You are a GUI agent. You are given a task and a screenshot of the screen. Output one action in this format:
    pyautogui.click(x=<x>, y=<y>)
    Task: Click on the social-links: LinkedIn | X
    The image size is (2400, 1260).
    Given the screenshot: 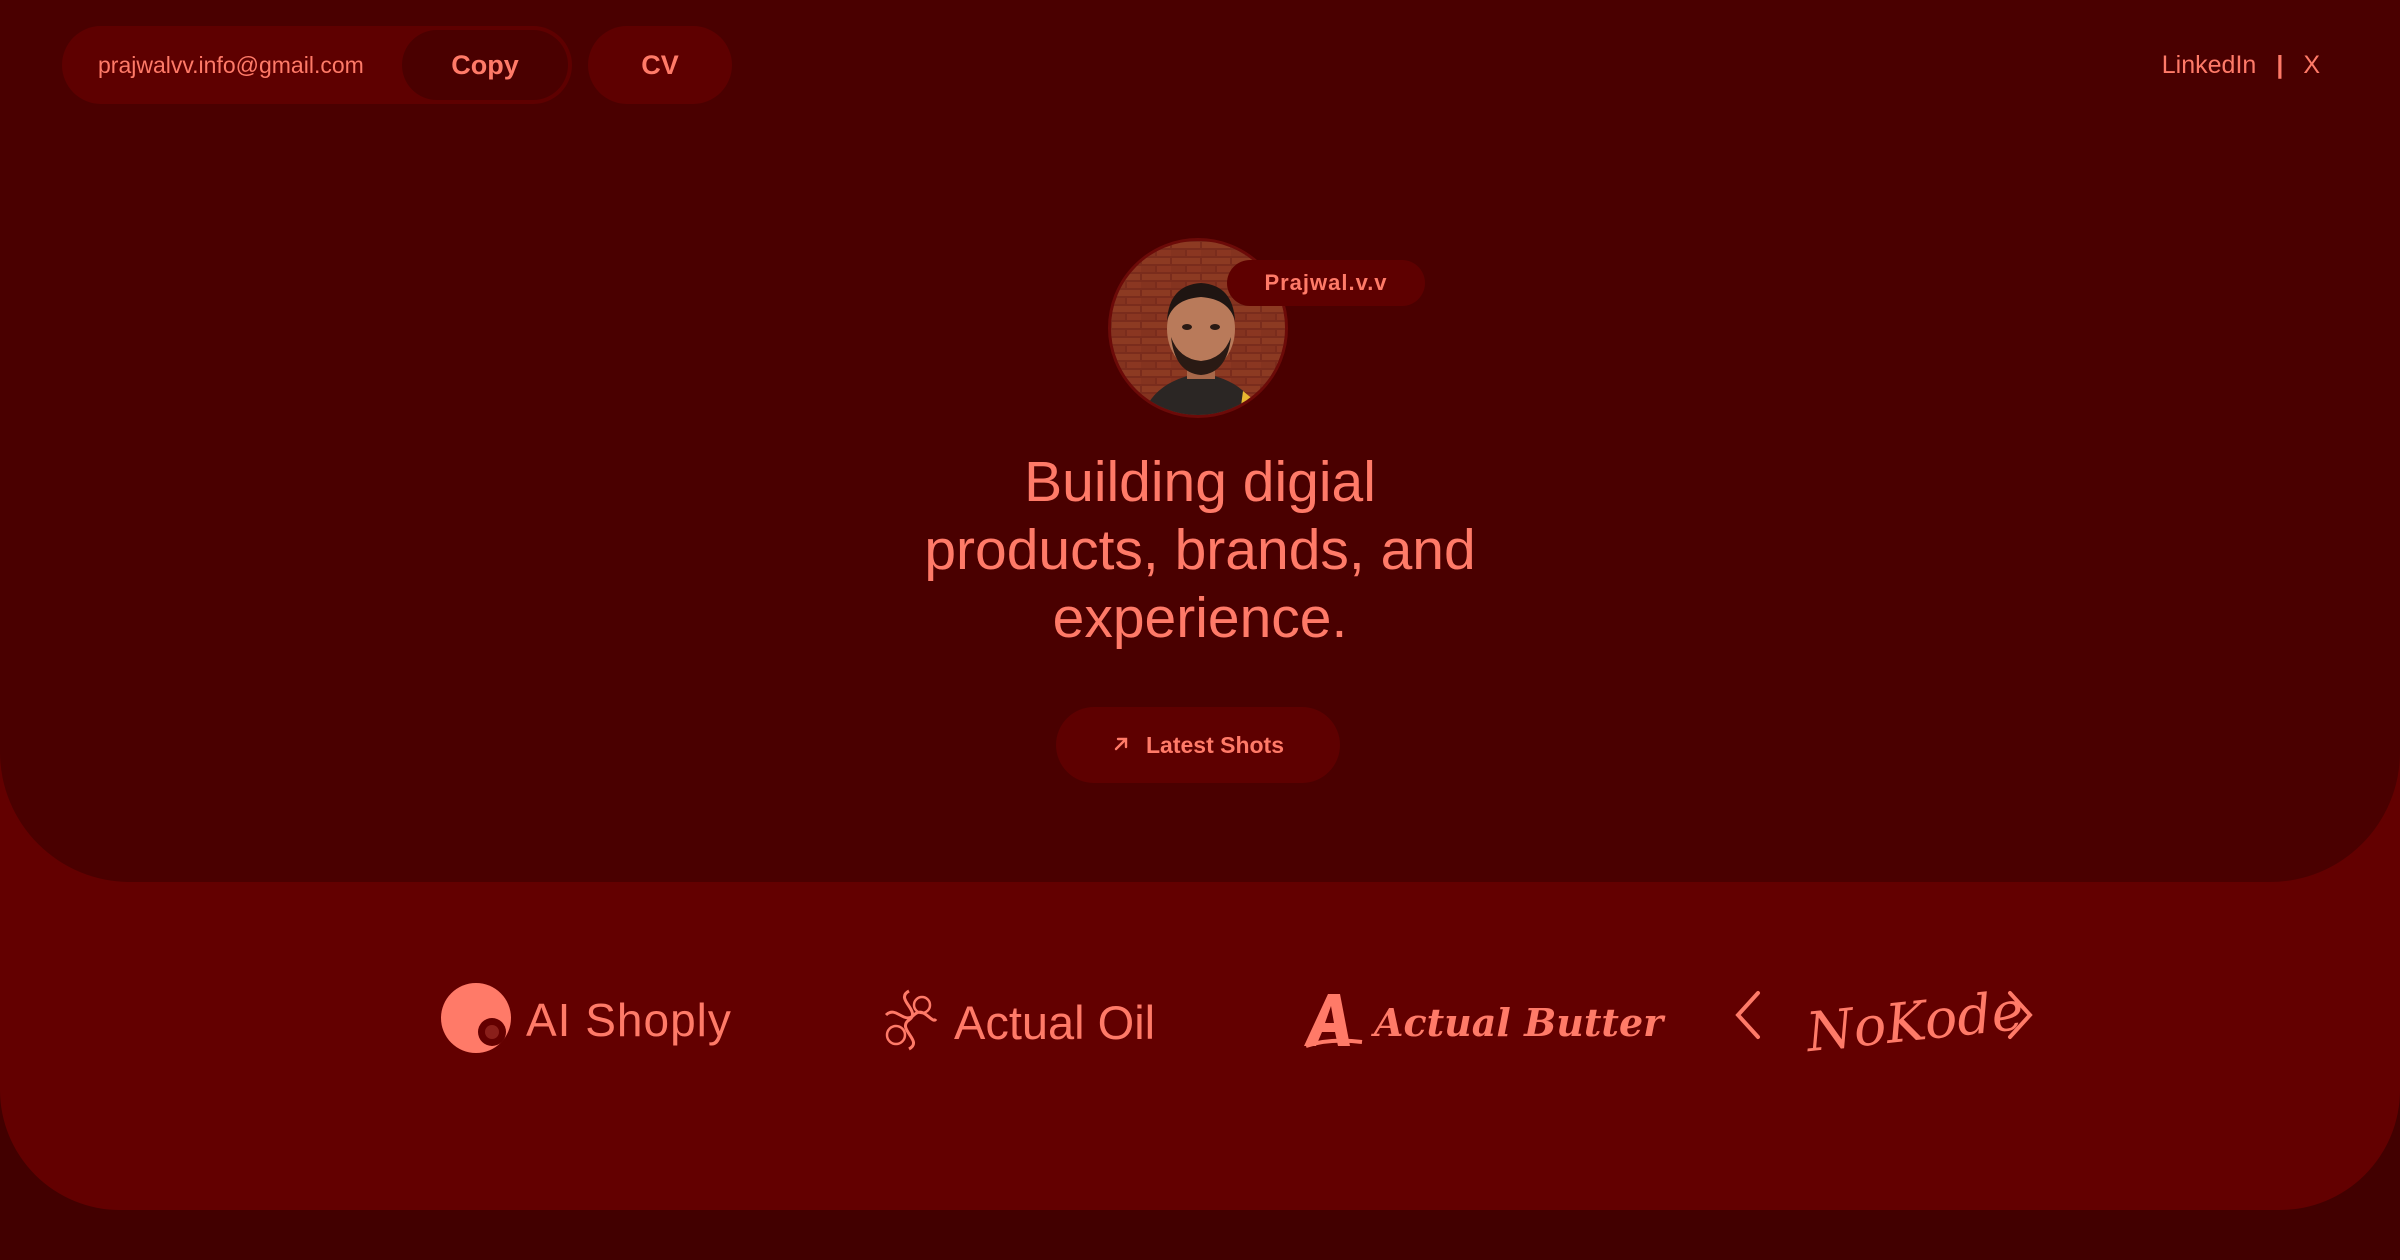 What is the action you would take?
    pyautogui.click(x=2241, y=65)
    